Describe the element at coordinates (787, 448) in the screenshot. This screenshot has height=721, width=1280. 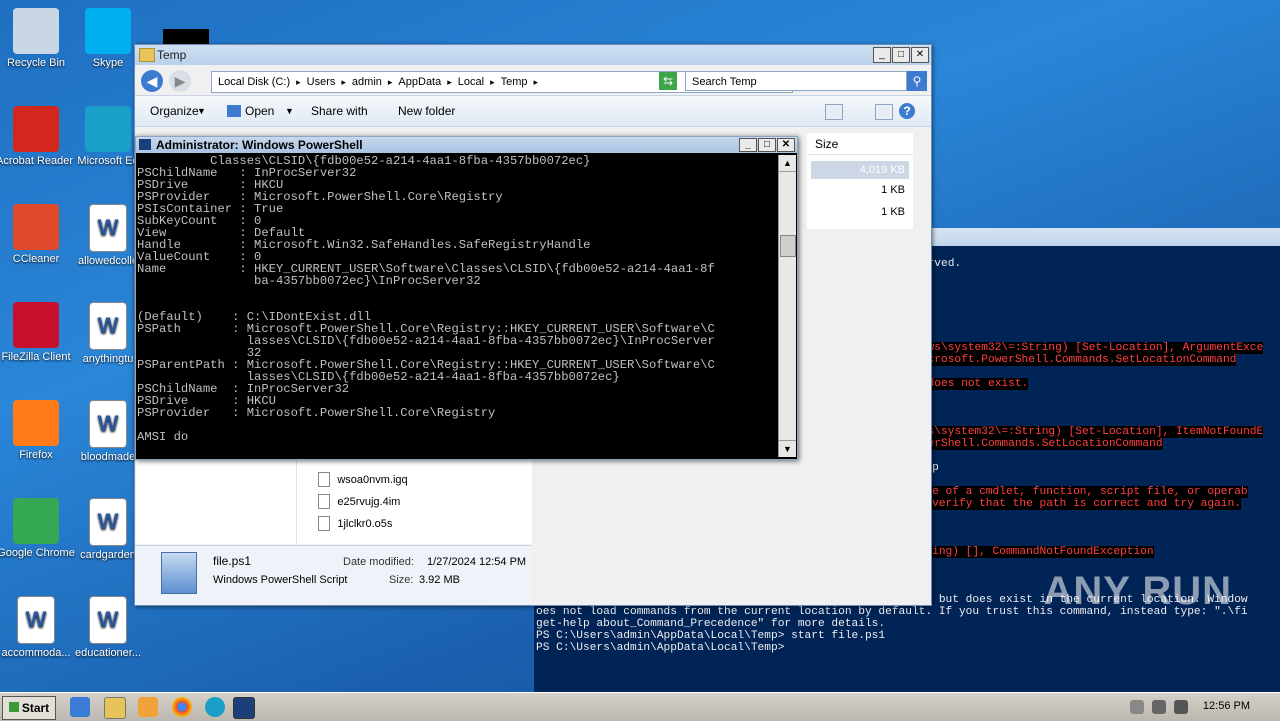
I see `scroll-down-icon: ▼` at that location.